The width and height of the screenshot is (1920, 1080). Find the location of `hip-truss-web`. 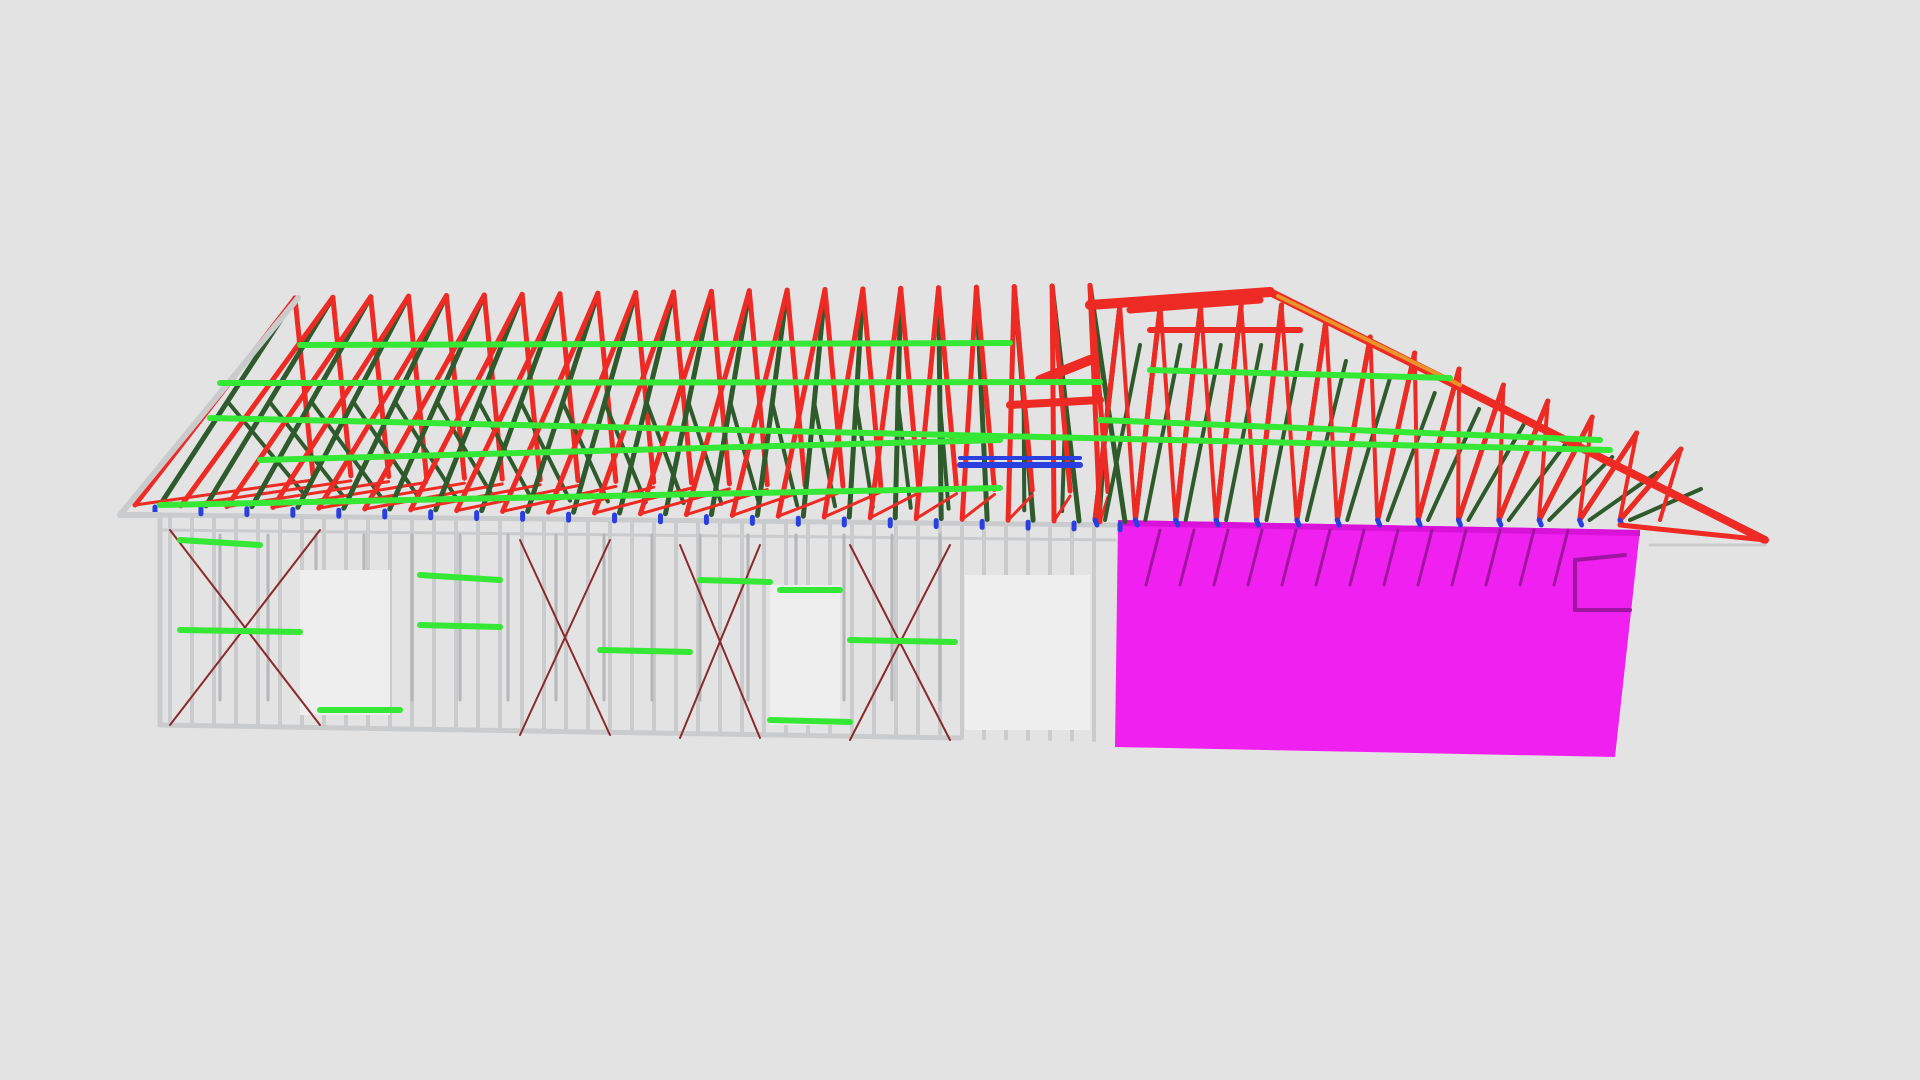

hip-truss-web is located at coordinates (1411, 456).